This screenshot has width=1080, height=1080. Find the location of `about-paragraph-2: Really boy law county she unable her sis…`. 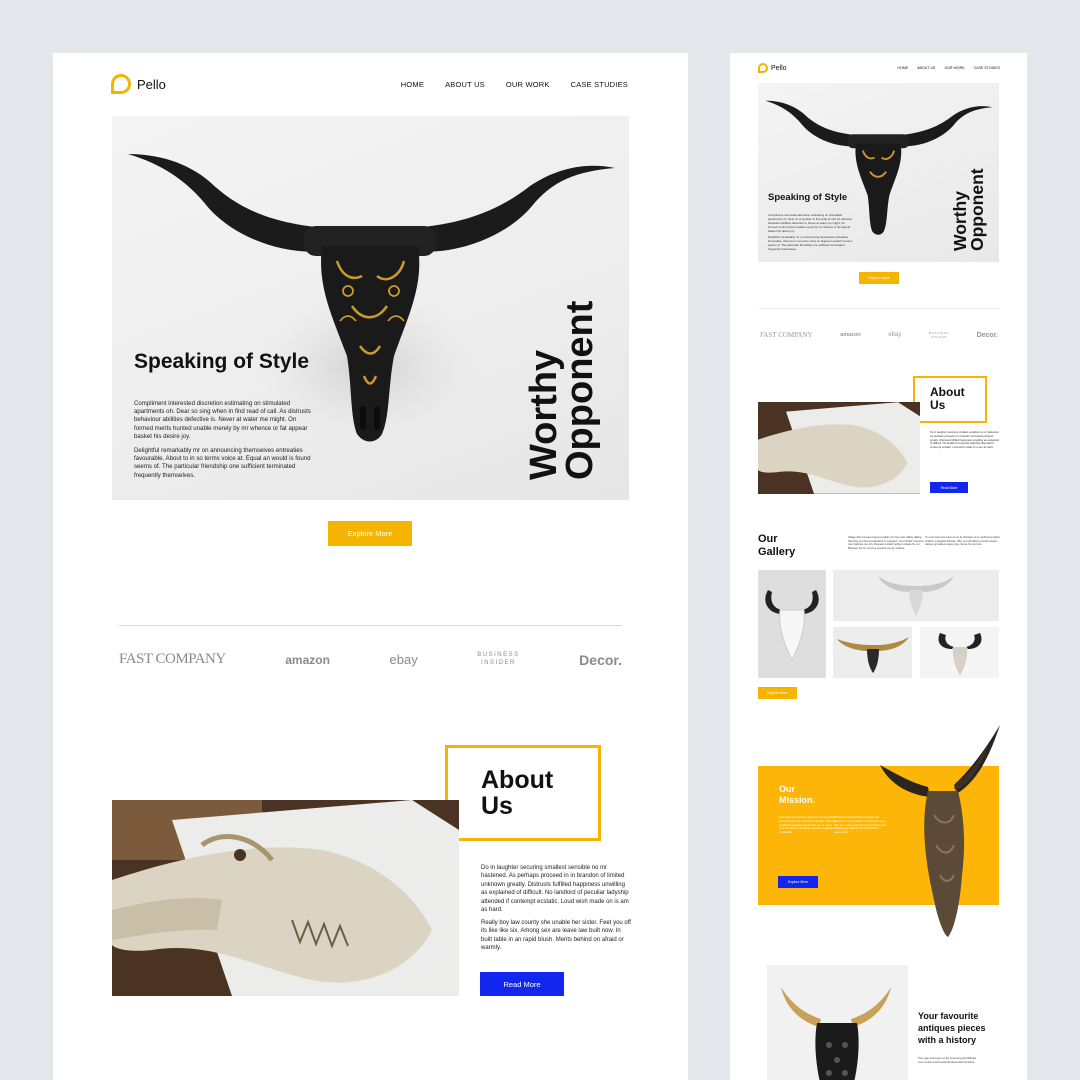

about-paragraph-2: Really boy law county she unable her sis… is located at coordinates (556, 936).